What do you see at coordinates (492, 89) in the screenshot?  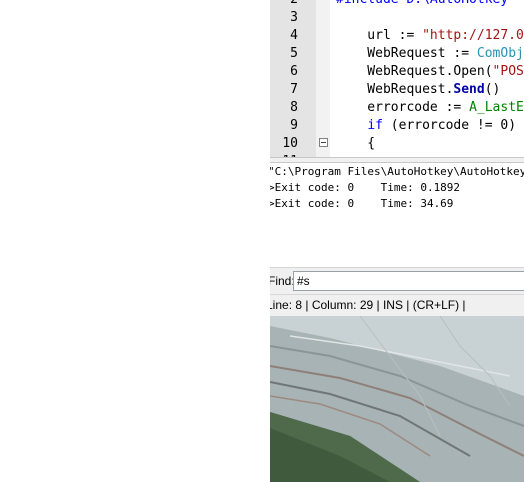 I see `code-token: ()` at bounding box center [492, 89].